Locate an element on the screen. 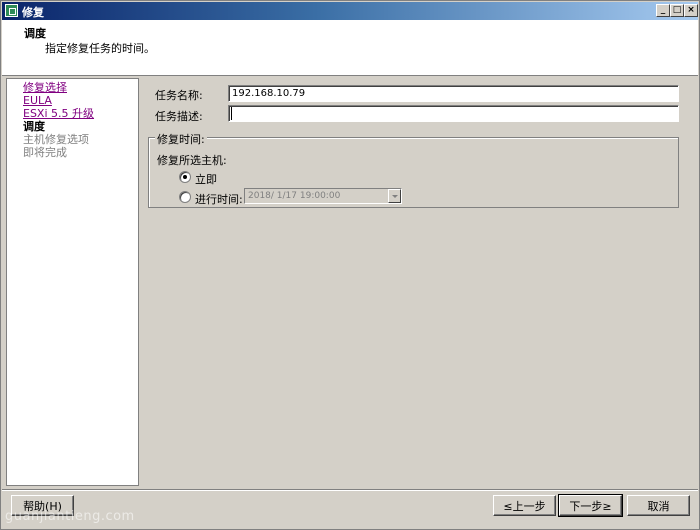 Image resolution: width=700 pixels, height=530 pixels. scheduled-time-label: 进行时间: is located at coordinates (219, 199).